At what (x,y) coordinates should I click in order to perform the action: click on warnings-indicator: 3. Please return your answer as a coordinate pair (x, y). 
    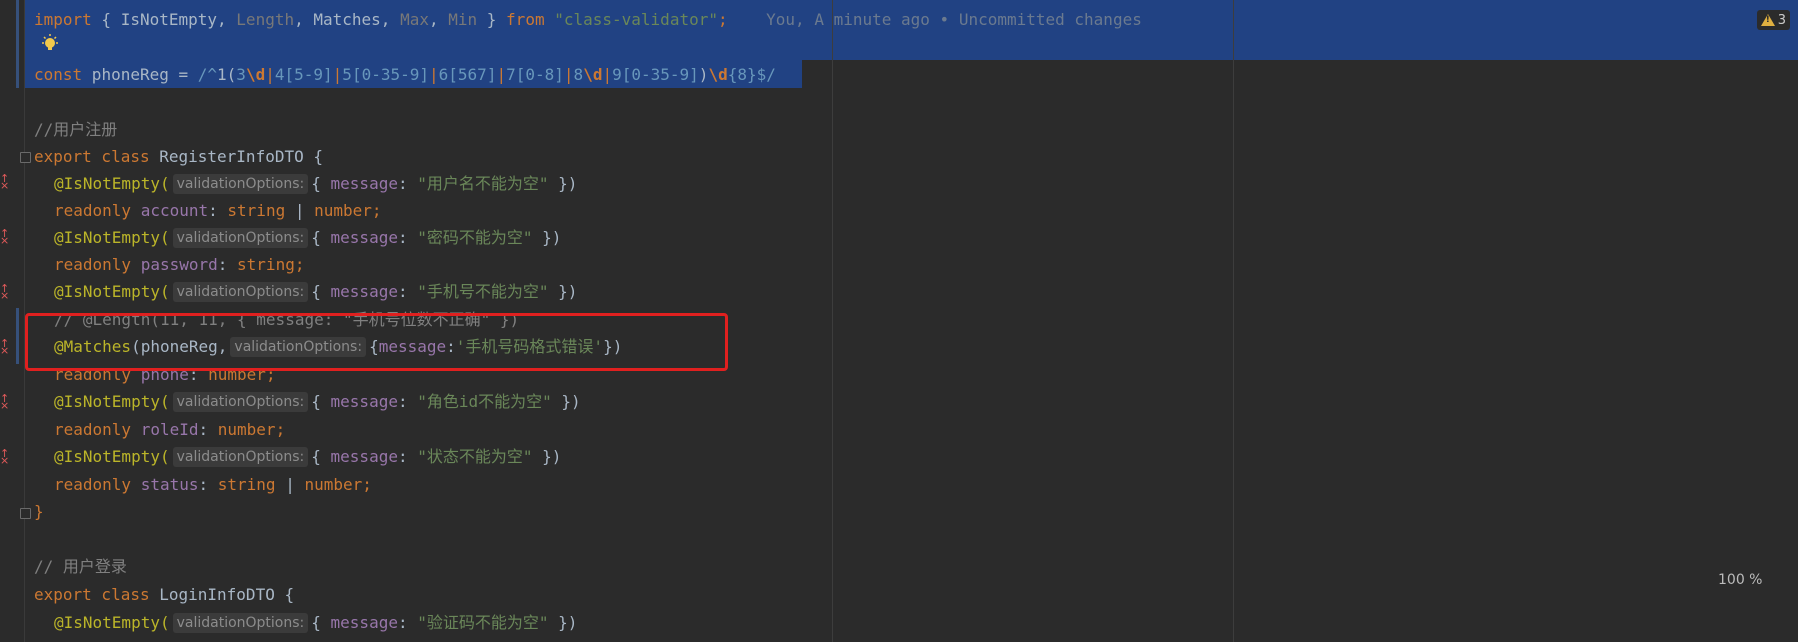
    Looking at the image, I should click on (1773, 20).